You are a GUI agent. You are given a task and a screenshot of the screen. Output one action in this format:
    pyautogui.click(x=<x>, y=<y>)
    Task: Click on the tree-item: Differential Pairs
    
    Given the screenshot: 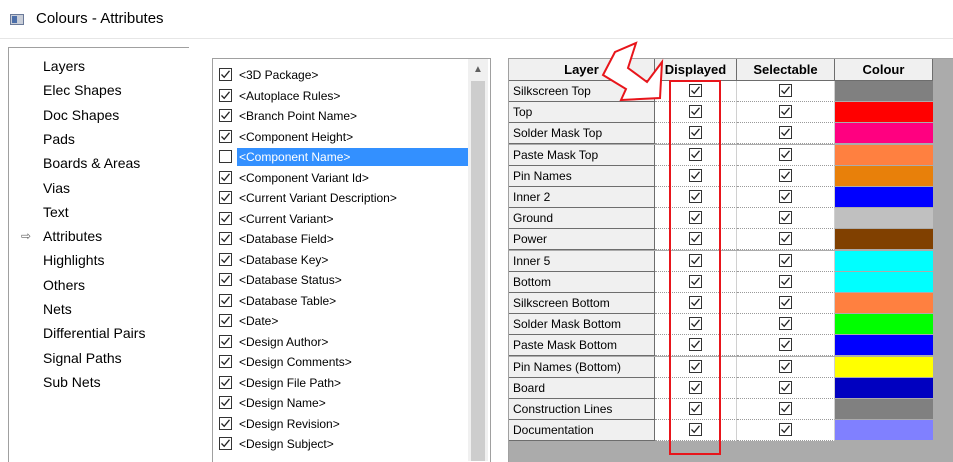 What is the action you would take?
    pyautogui.click(x=94, y=333)
    